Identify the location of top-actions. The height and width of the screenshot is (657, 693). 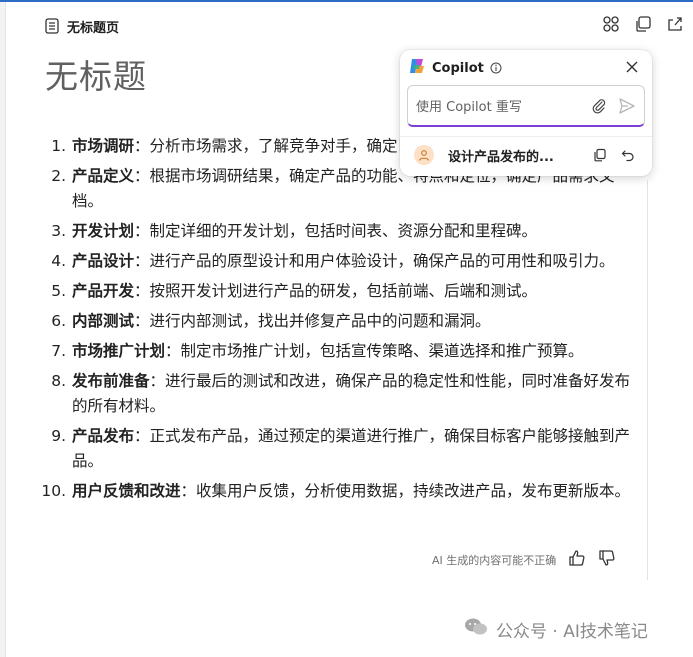
(643, 24).